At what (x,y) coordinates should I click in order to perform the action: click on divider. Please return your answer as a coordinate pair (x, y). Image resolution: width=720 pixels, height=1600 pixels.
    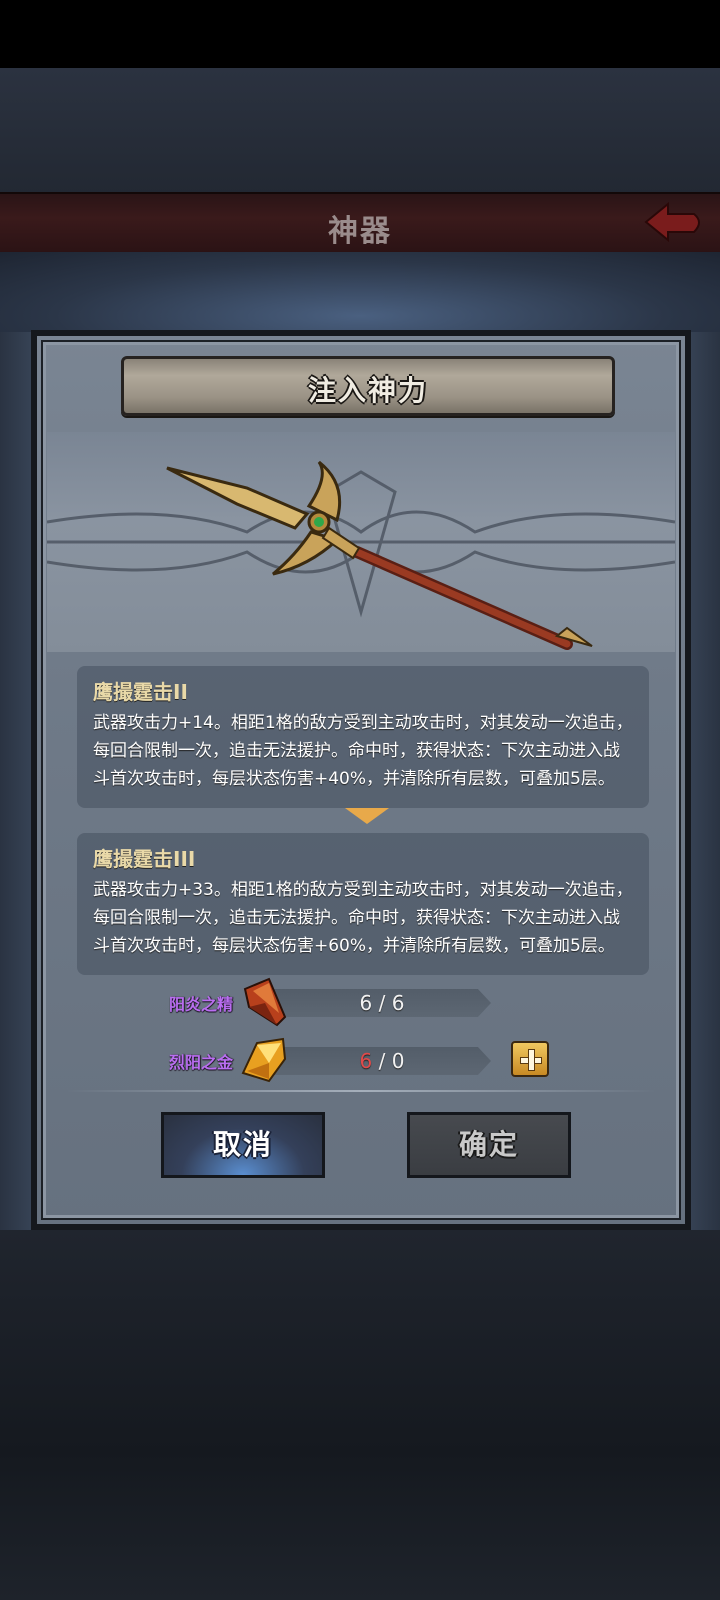
    Looking at the image, I should click on (361, 1091).